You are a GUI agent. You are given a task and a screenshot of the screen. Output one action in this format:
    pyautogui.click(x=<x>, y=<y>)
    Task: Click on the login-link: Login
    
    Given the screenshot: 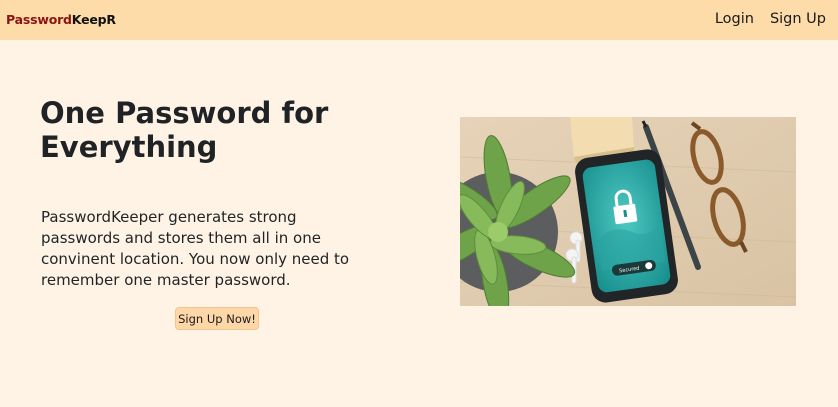 What is the action you would take?
    pyautogui.click(x=734, y=19)
    